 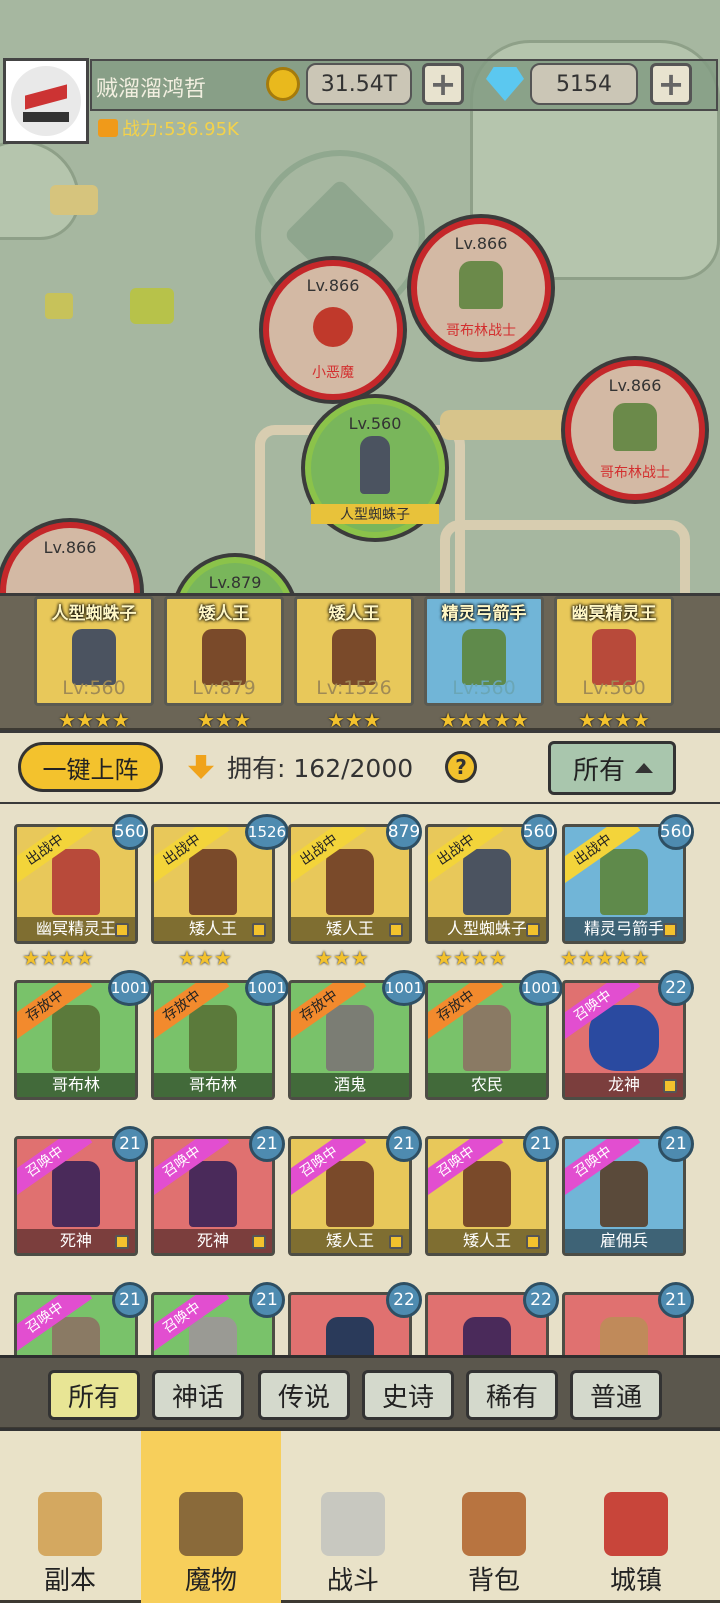 What do you see at coordinates (408, 1395) in the screenshot?
I see `rarity-tab-epic: 史诗` at bounding box center [408, 1395].